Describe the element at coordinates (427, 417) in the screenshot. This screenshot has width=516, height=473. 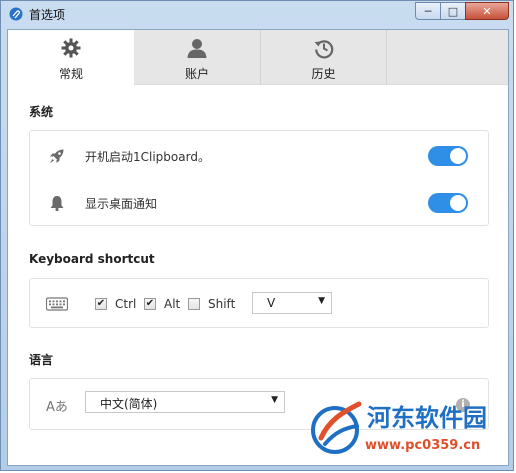
I see `watermark-title: 河东软件园` at that location.